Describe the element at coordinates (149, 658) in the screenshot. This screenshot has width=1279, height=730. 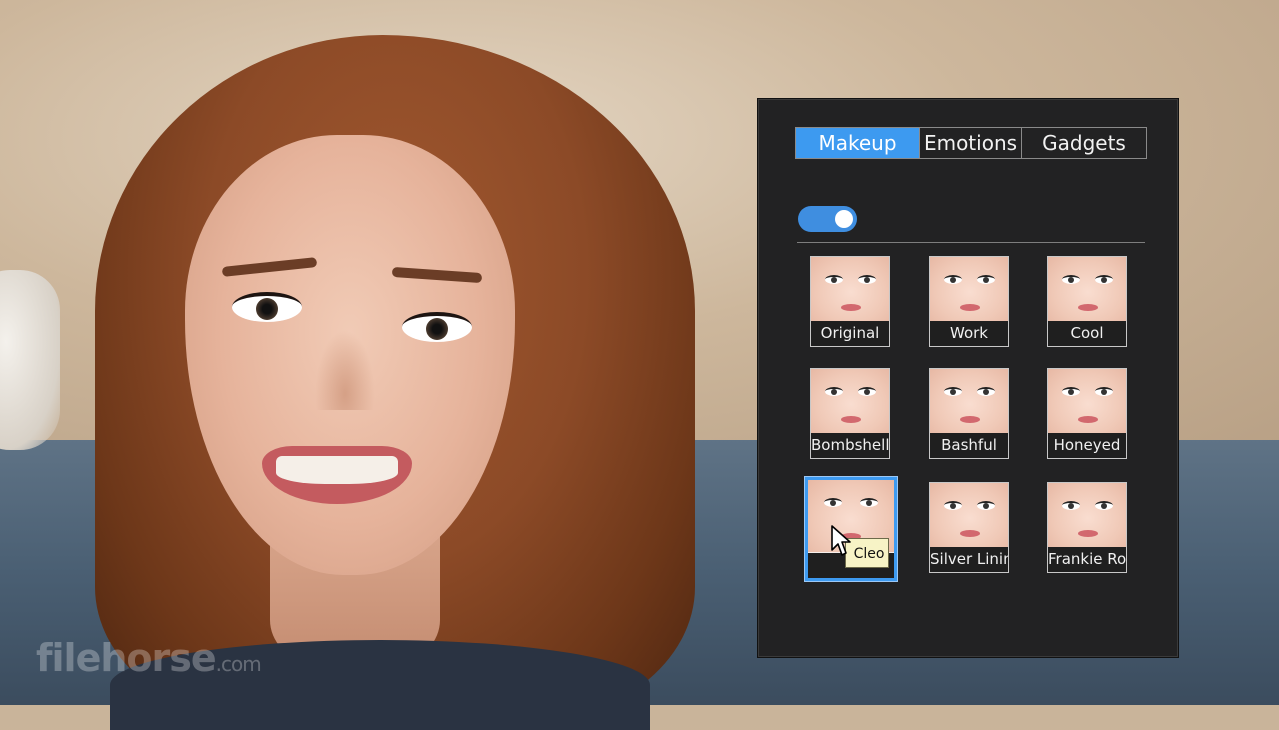
I see `watermark-logo: filehorse.com` at that location.